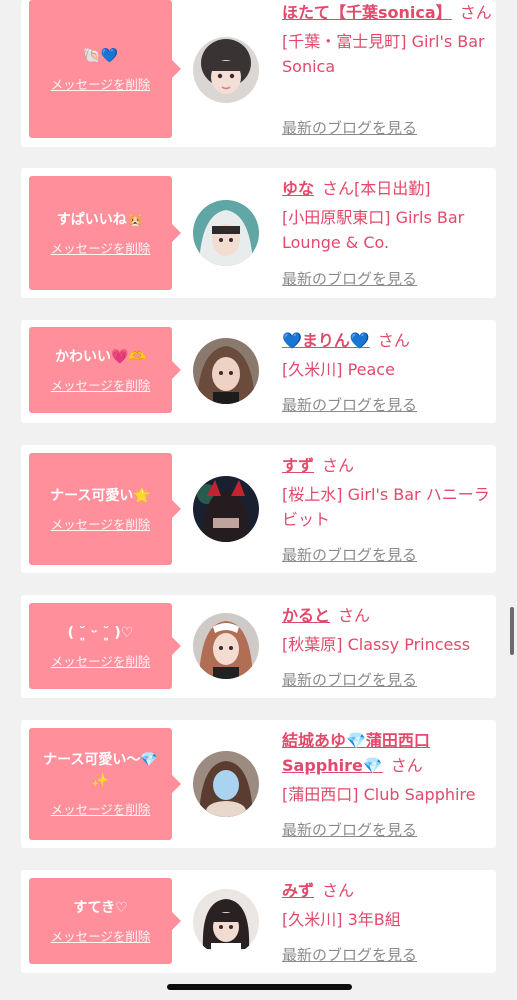 The image size is (517, 1000). Describe the element at coordinates (387, 753) in the screenshot. I see `cast-name-line: 結城あゆ💎蒲田西口Sapphire💎 さん` at that location.